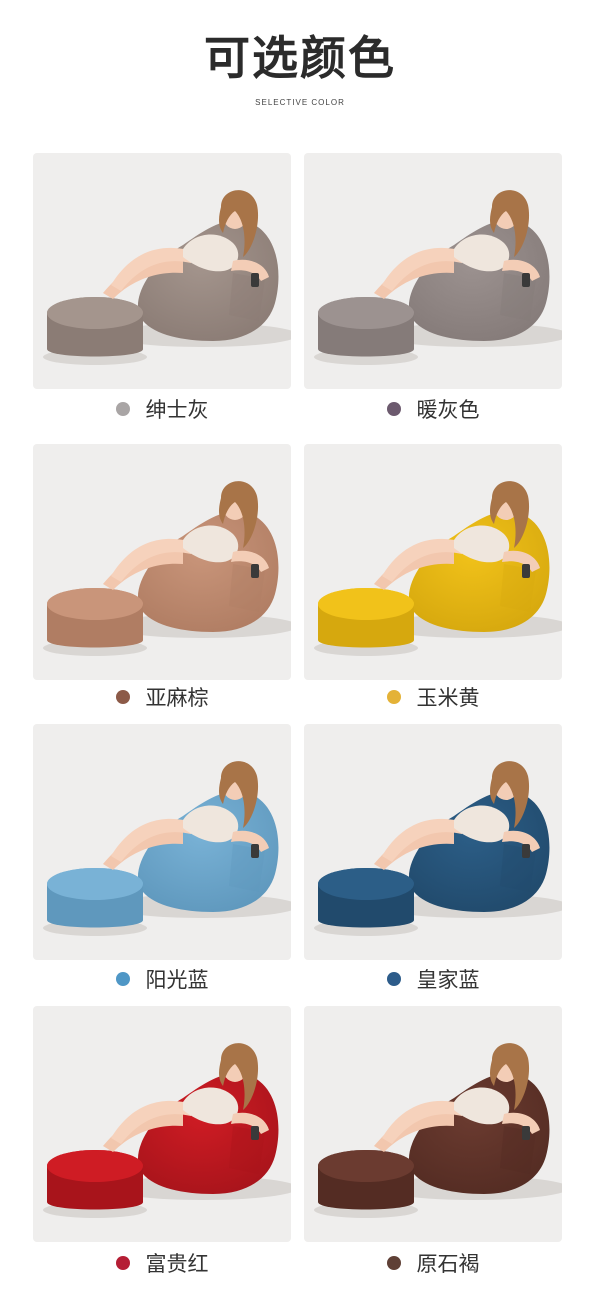 This screenshot has width=600, height=1310. I want to click on color-option-caption: 富贵红, so click(162, 1263).